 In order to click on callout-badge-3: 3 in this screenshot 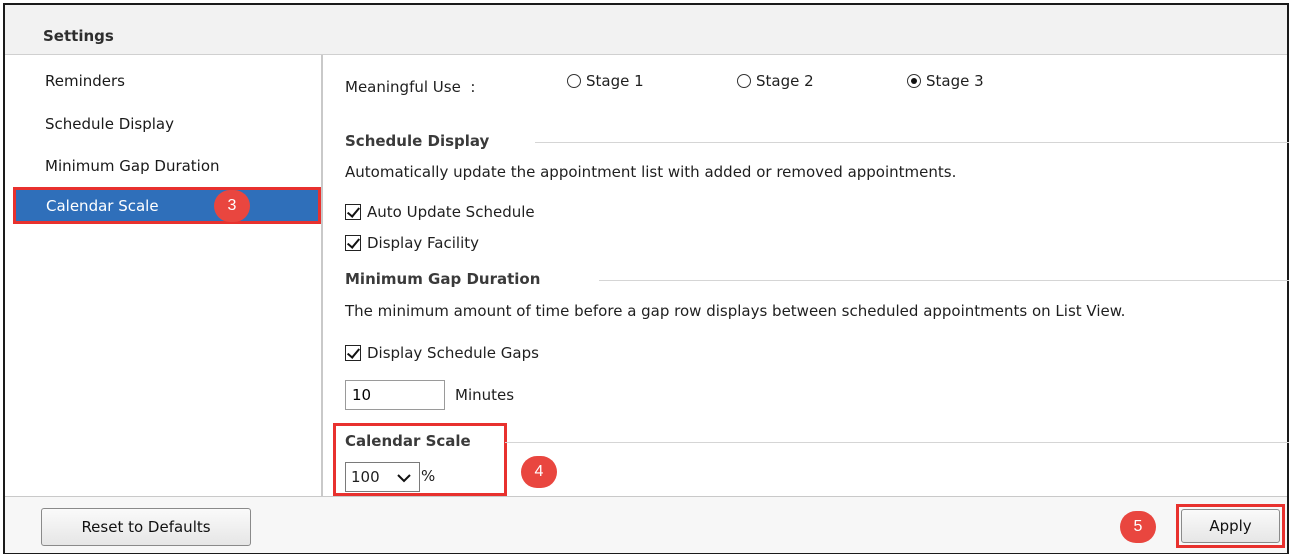, I will do `click(232, 206)`.